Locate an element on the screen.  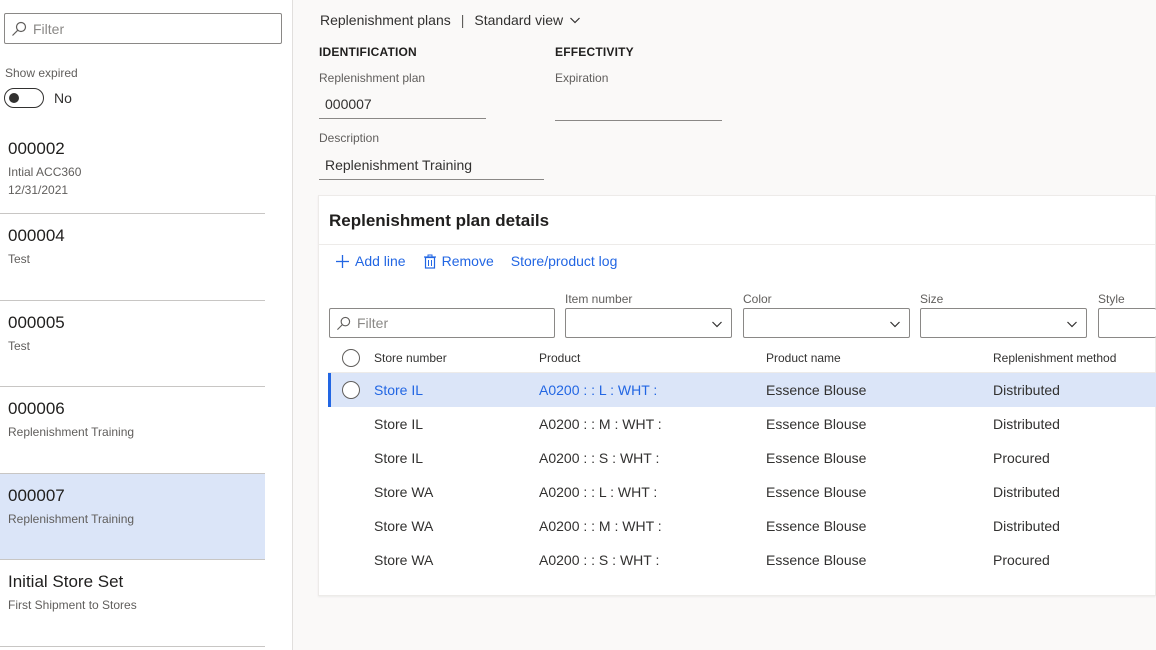
row-select-radio is located at coordinates (351, 390).